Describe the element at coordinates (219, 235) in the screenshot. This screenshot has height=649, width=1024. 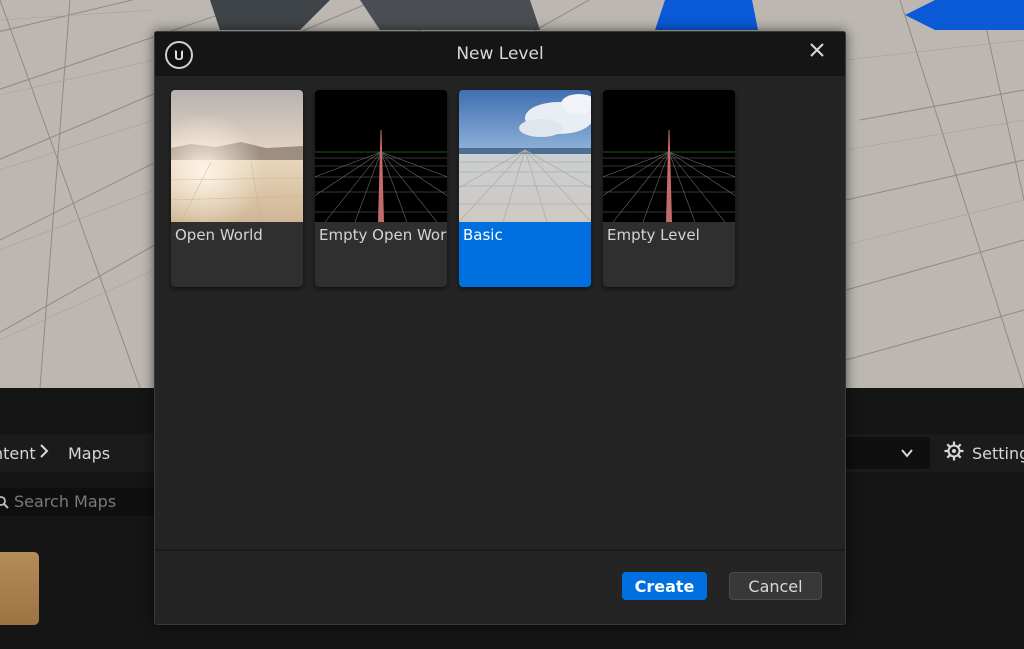
I see `template-label: Open World` at that location.